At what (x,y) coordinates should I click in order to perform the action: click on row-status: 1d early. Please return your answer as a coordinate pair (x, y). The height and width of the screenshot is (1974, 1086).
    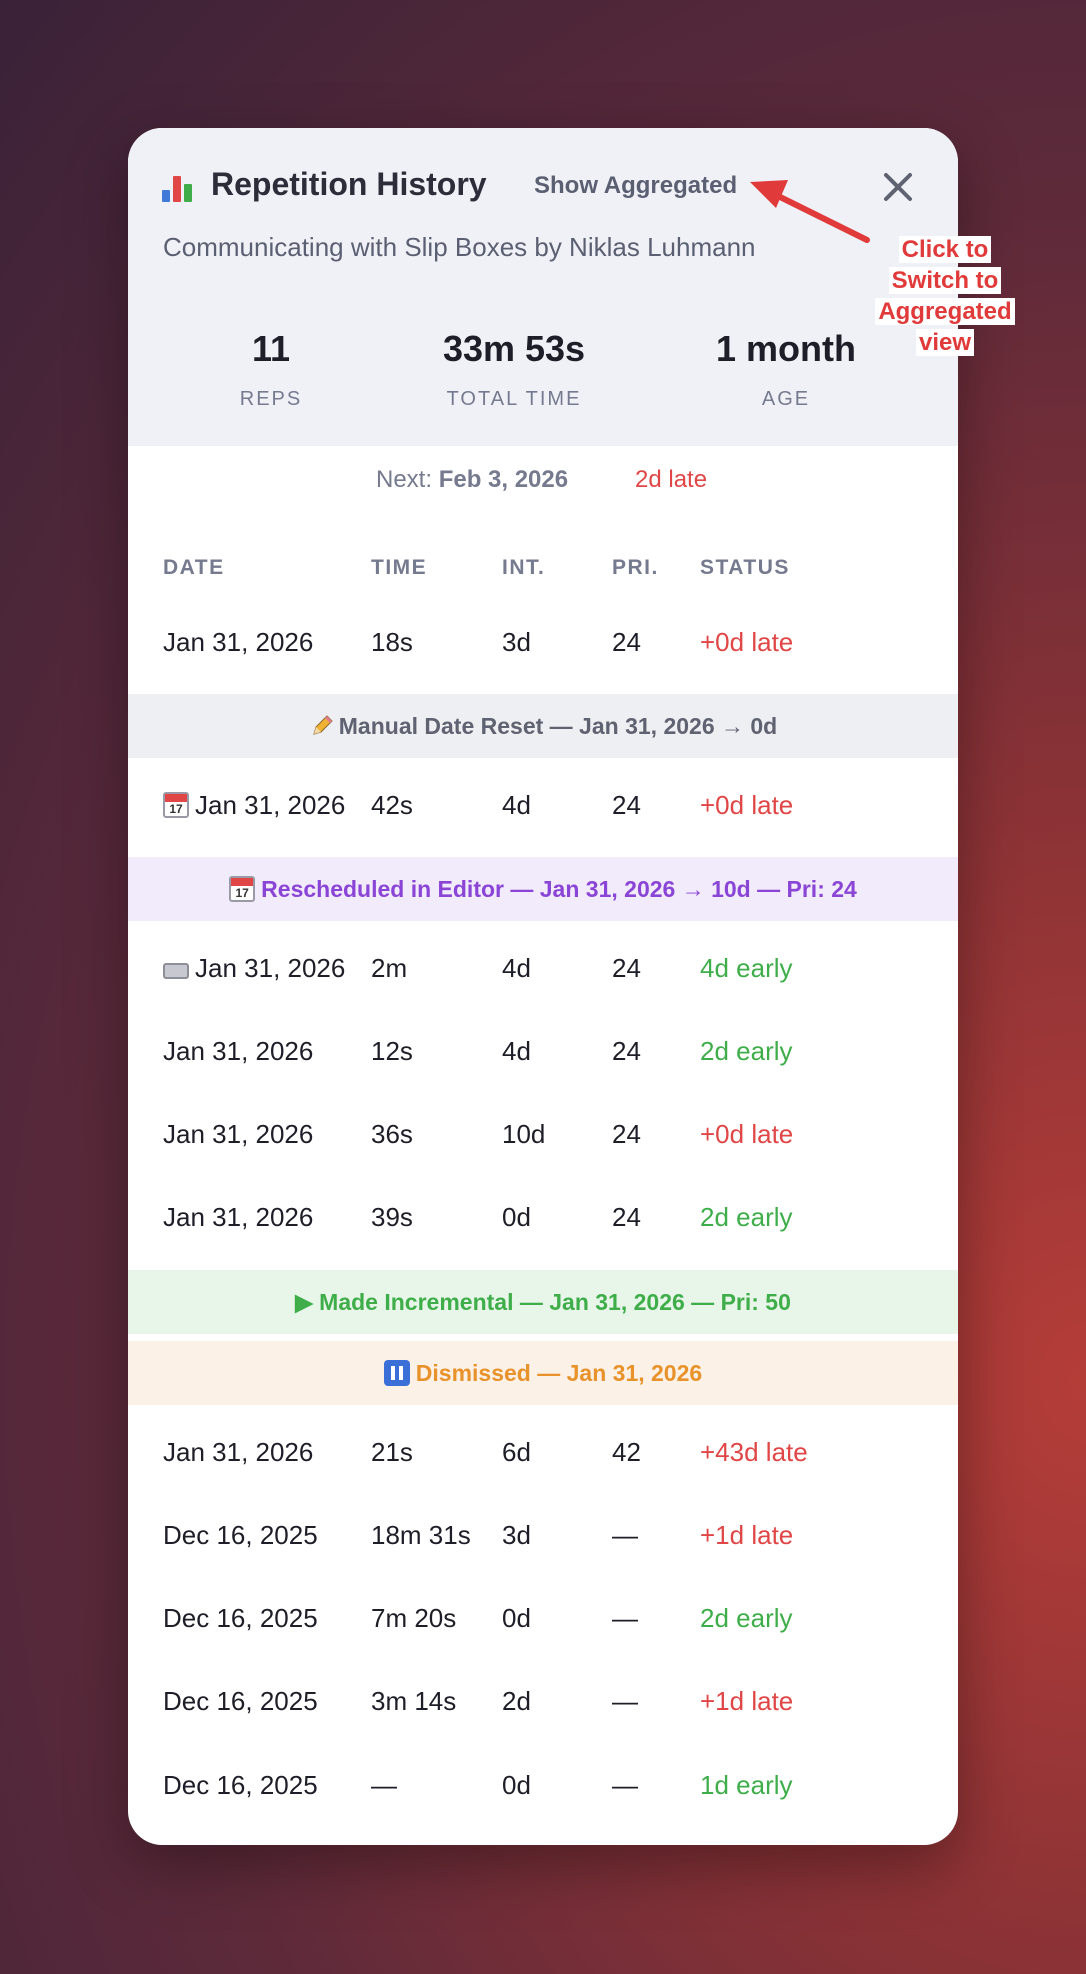
    Looking at the image, I should click on (746, 1785).